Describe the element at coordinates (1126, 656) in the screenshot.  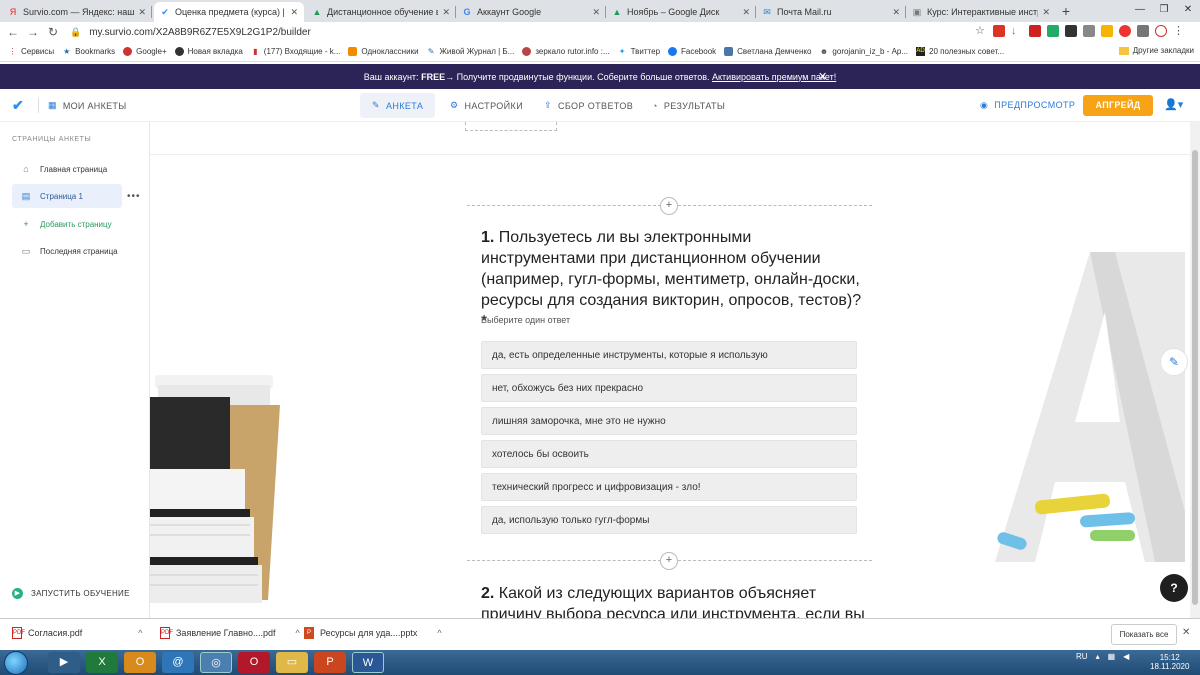
I see `volume-icon: ◀` at that location.